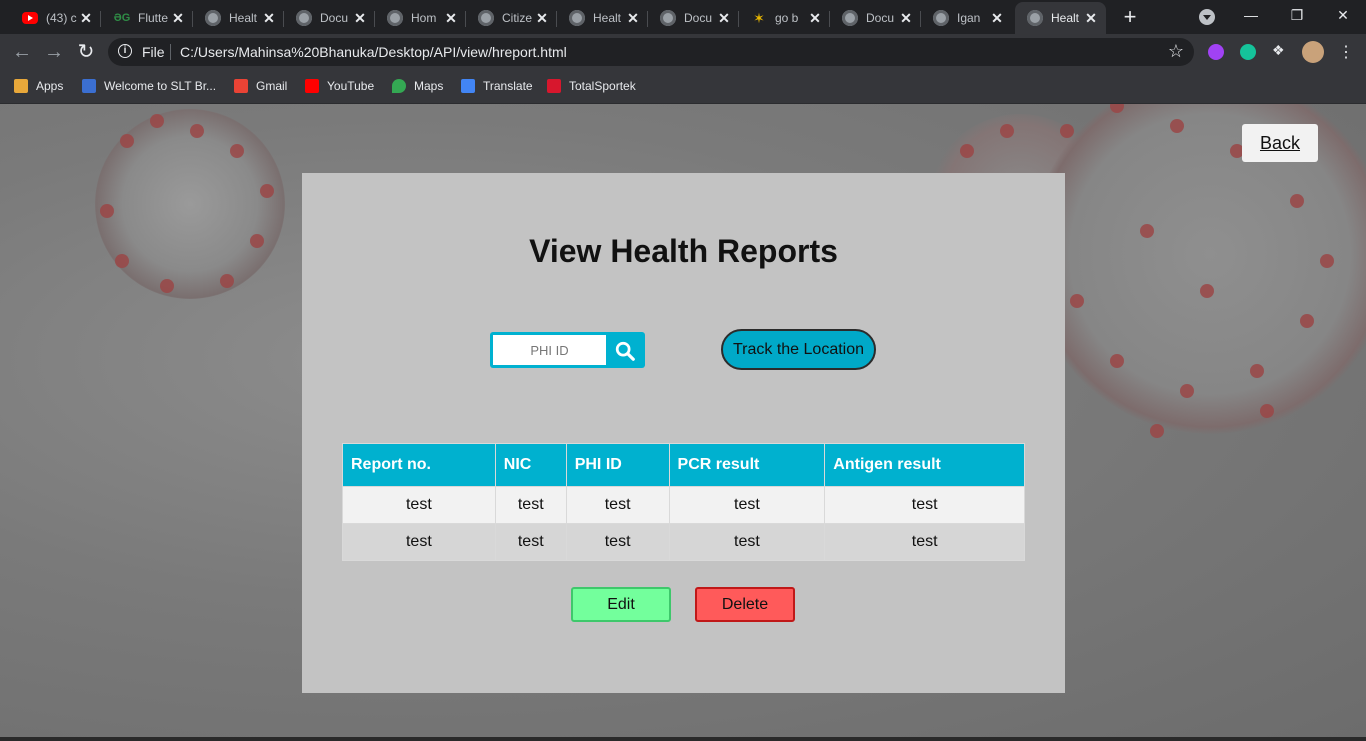 This screenshot has height=741, width=1366. I want to click on grammarly-icon, so click(1248, 52).